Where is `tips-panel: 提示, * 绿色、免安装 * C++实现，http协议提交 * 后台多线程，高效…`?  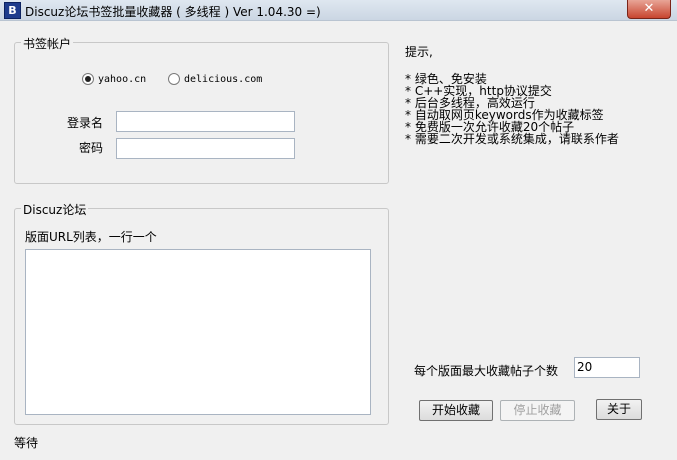 tips-panel: 提示, * 绿色、免安装 * C++实现，http协议提交 * 后台多线程，高效… is located at coordinates (512, 95).